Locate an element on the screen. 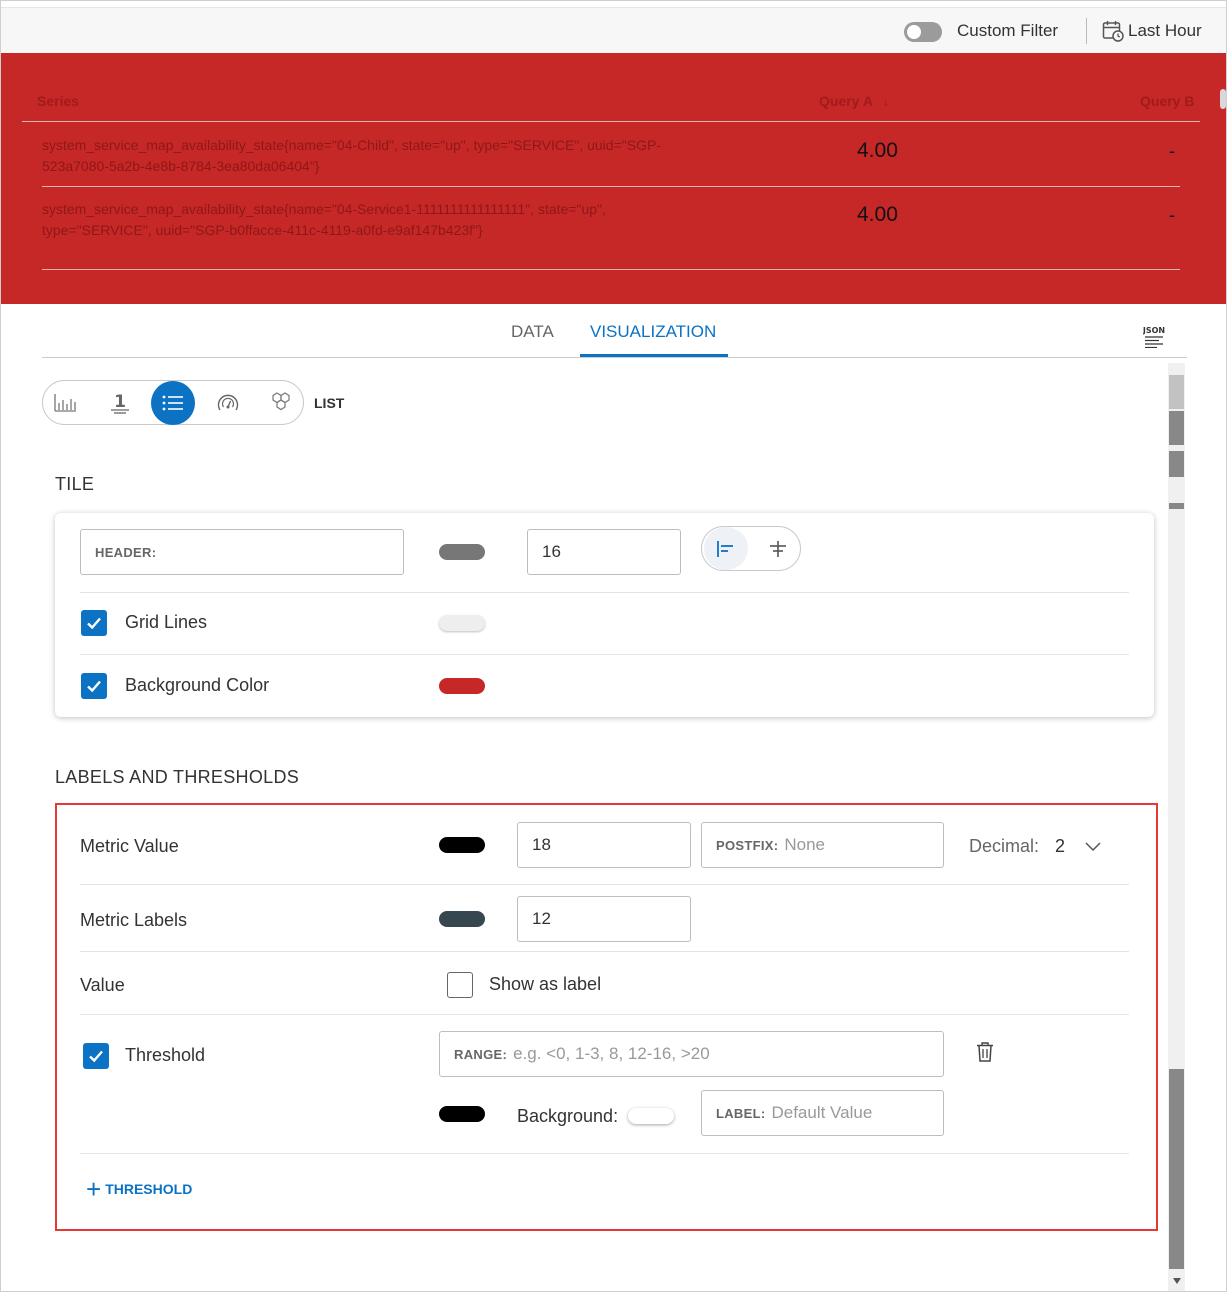 This screenshot has height=1292, width=1227. metric-labels-size-input: 12 is located at coordinates (604, 919).